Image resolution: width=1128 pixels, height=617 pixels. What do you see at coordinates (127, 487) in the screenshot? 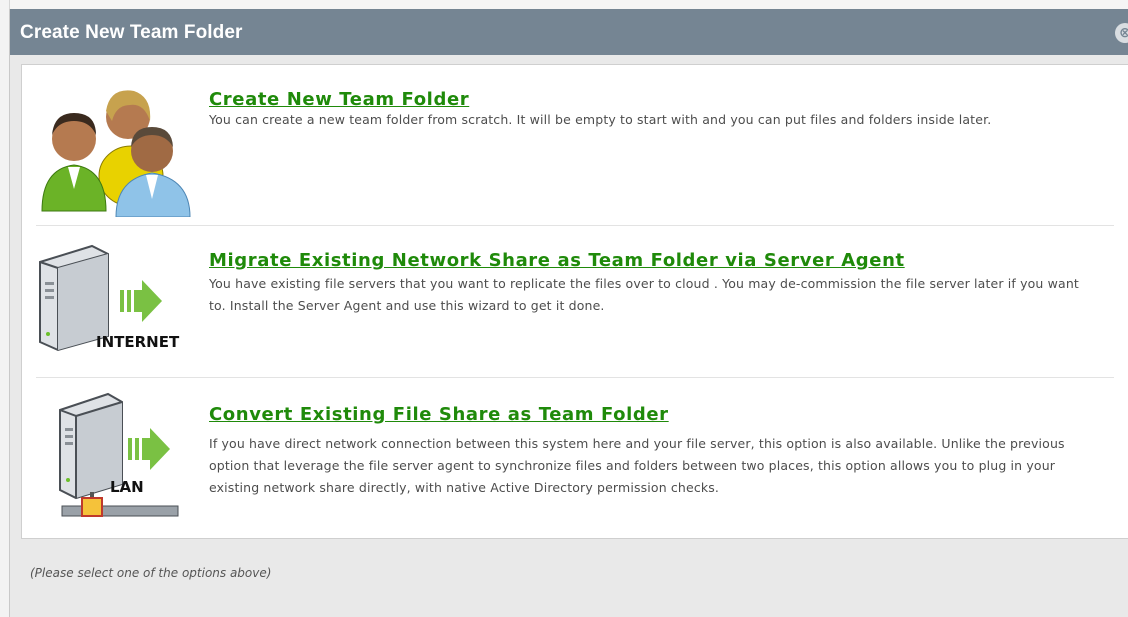
I see `lan-label: LAN` at bounding box center [127, 487].